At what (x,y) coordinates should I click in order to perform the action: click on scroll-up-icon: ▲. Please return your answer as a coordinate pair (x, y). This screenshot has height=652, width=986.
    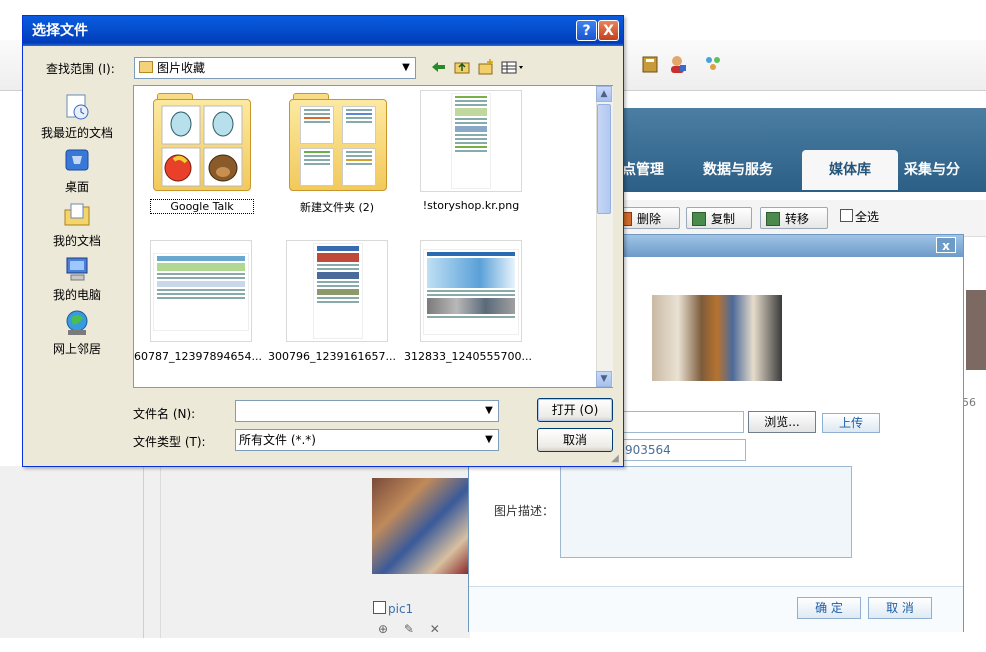
    Looking at the image, I should click on (604, 94).